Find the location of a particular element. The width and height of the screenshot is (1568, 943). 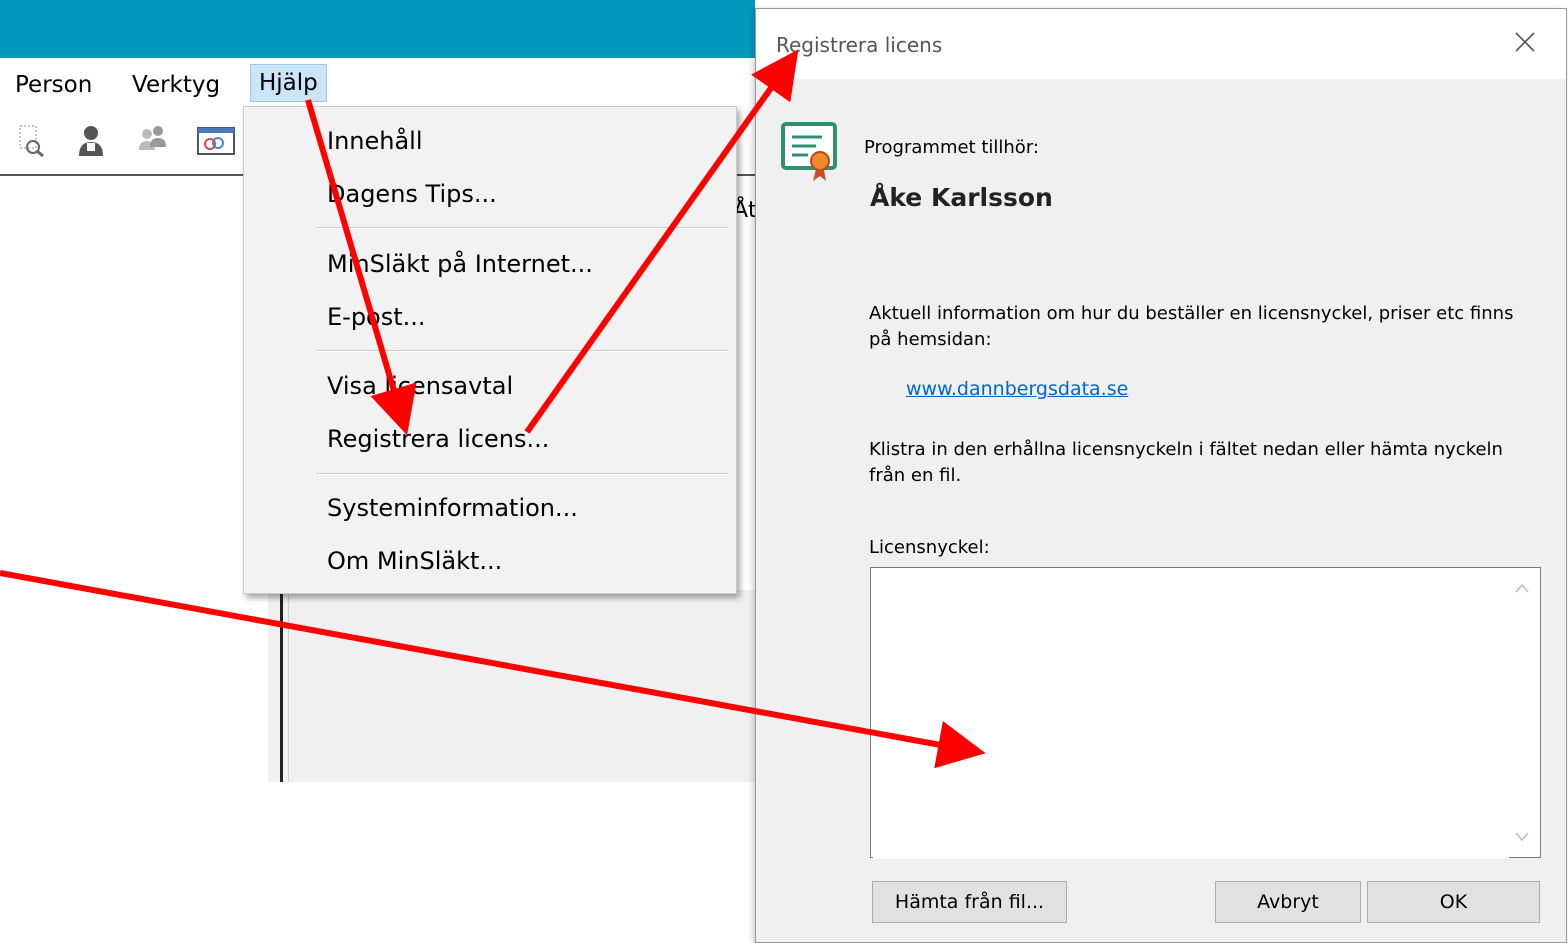

panel-divider is located at coordinates (281, 686).